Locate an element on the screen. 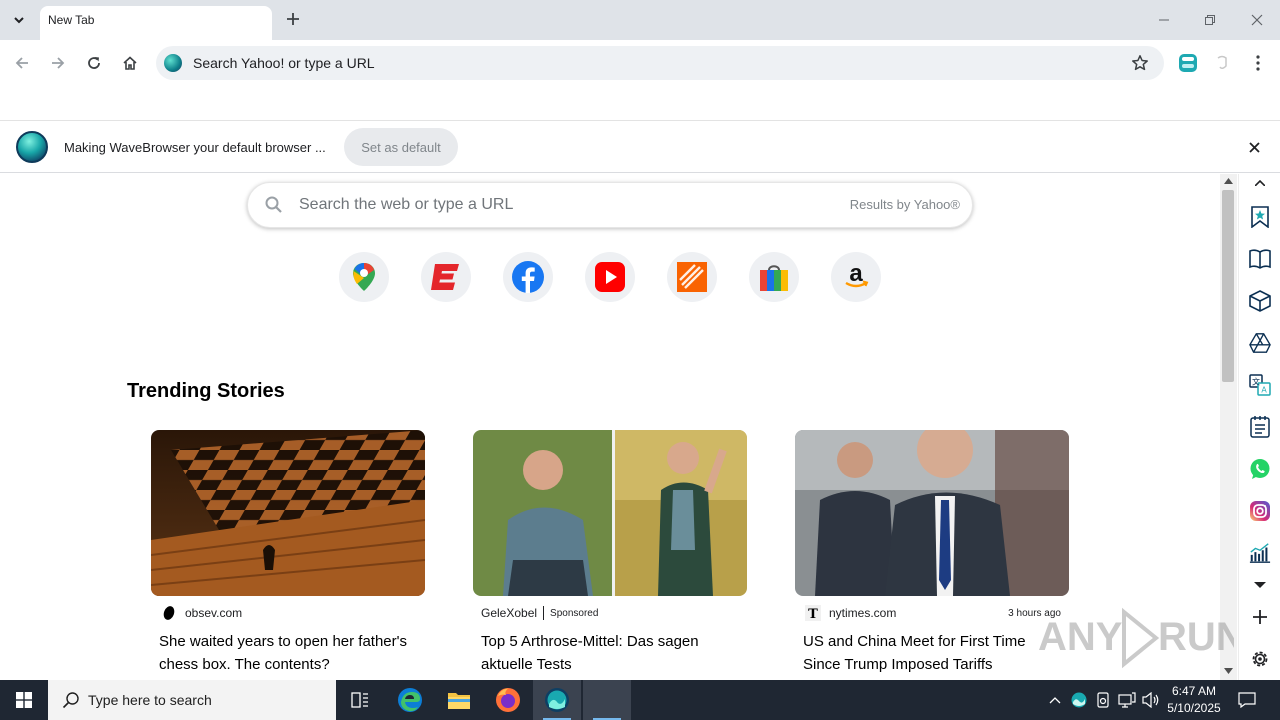 This screenshot has width=1280, height=720. infobar-close-button is located at coordinates (1254, 147).